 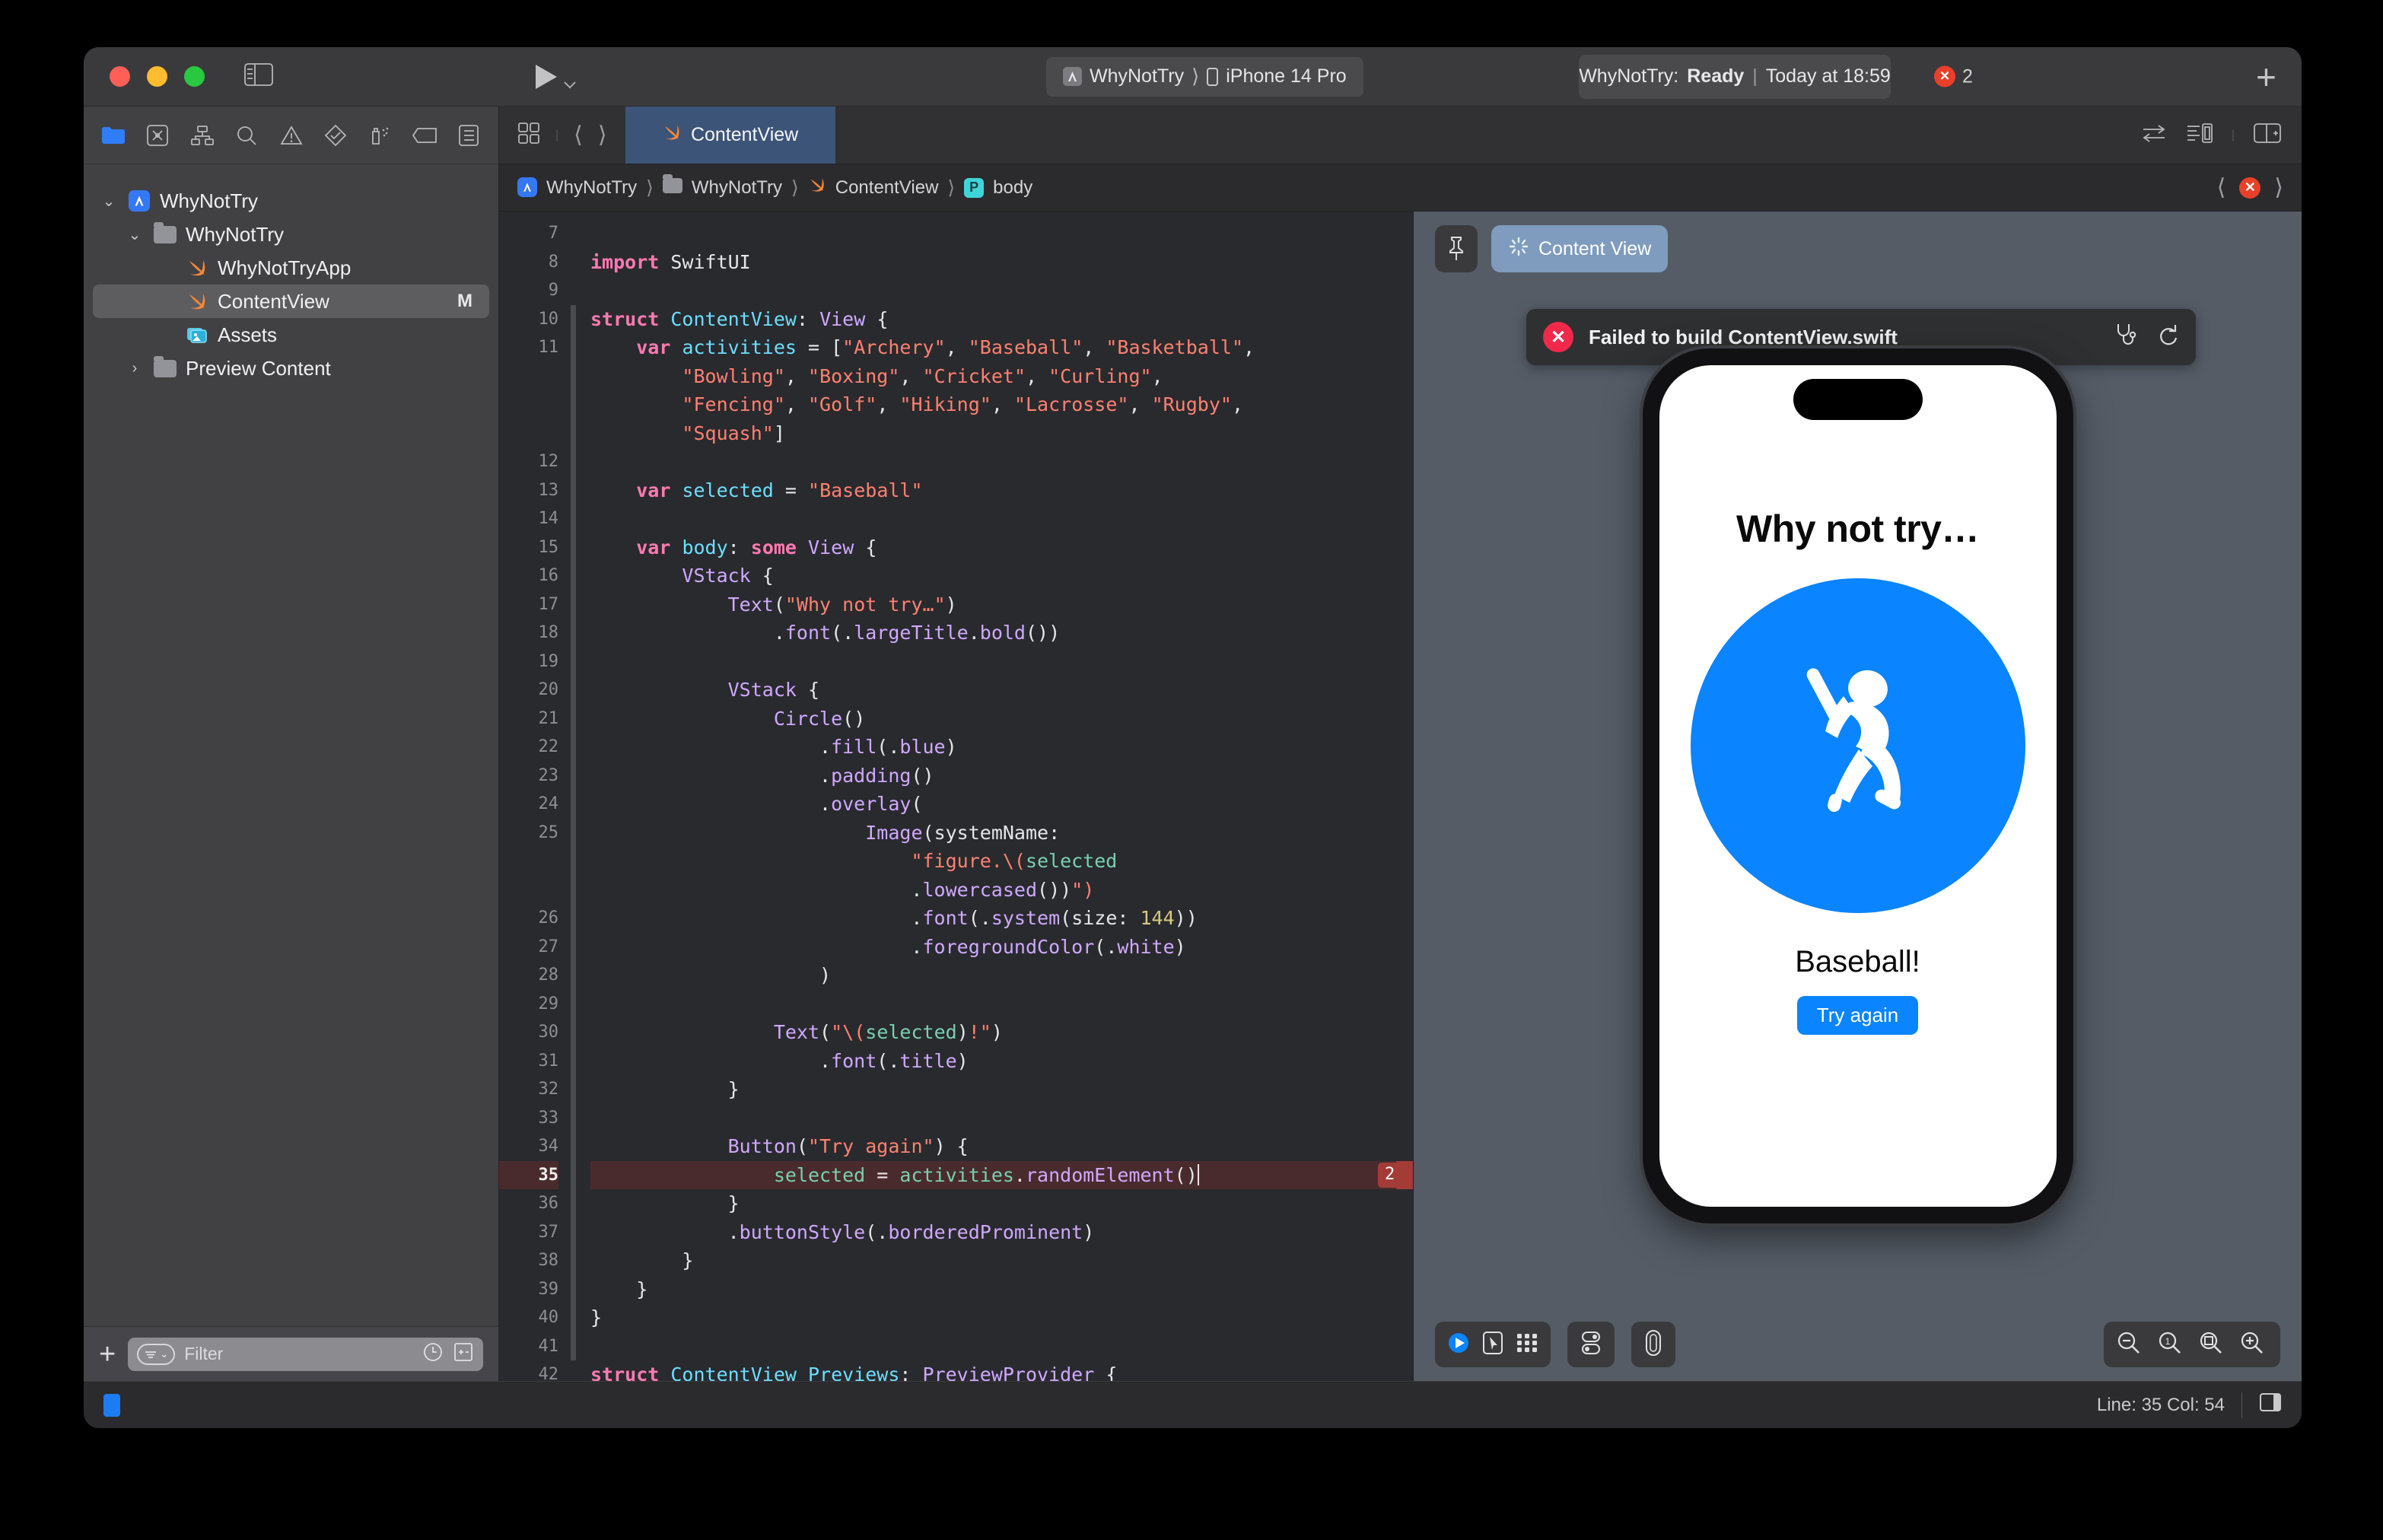 What do you see at coordinates (336, 135) in the screenshot?
I see `test-icon` at bounding box center [336, 135].